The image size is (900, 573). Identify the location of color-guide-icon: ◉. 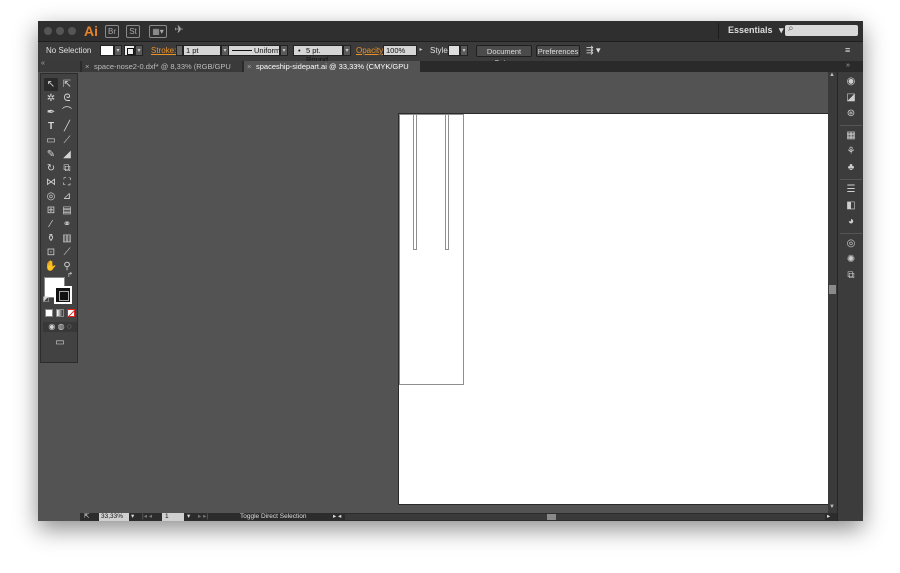
(851, 82).